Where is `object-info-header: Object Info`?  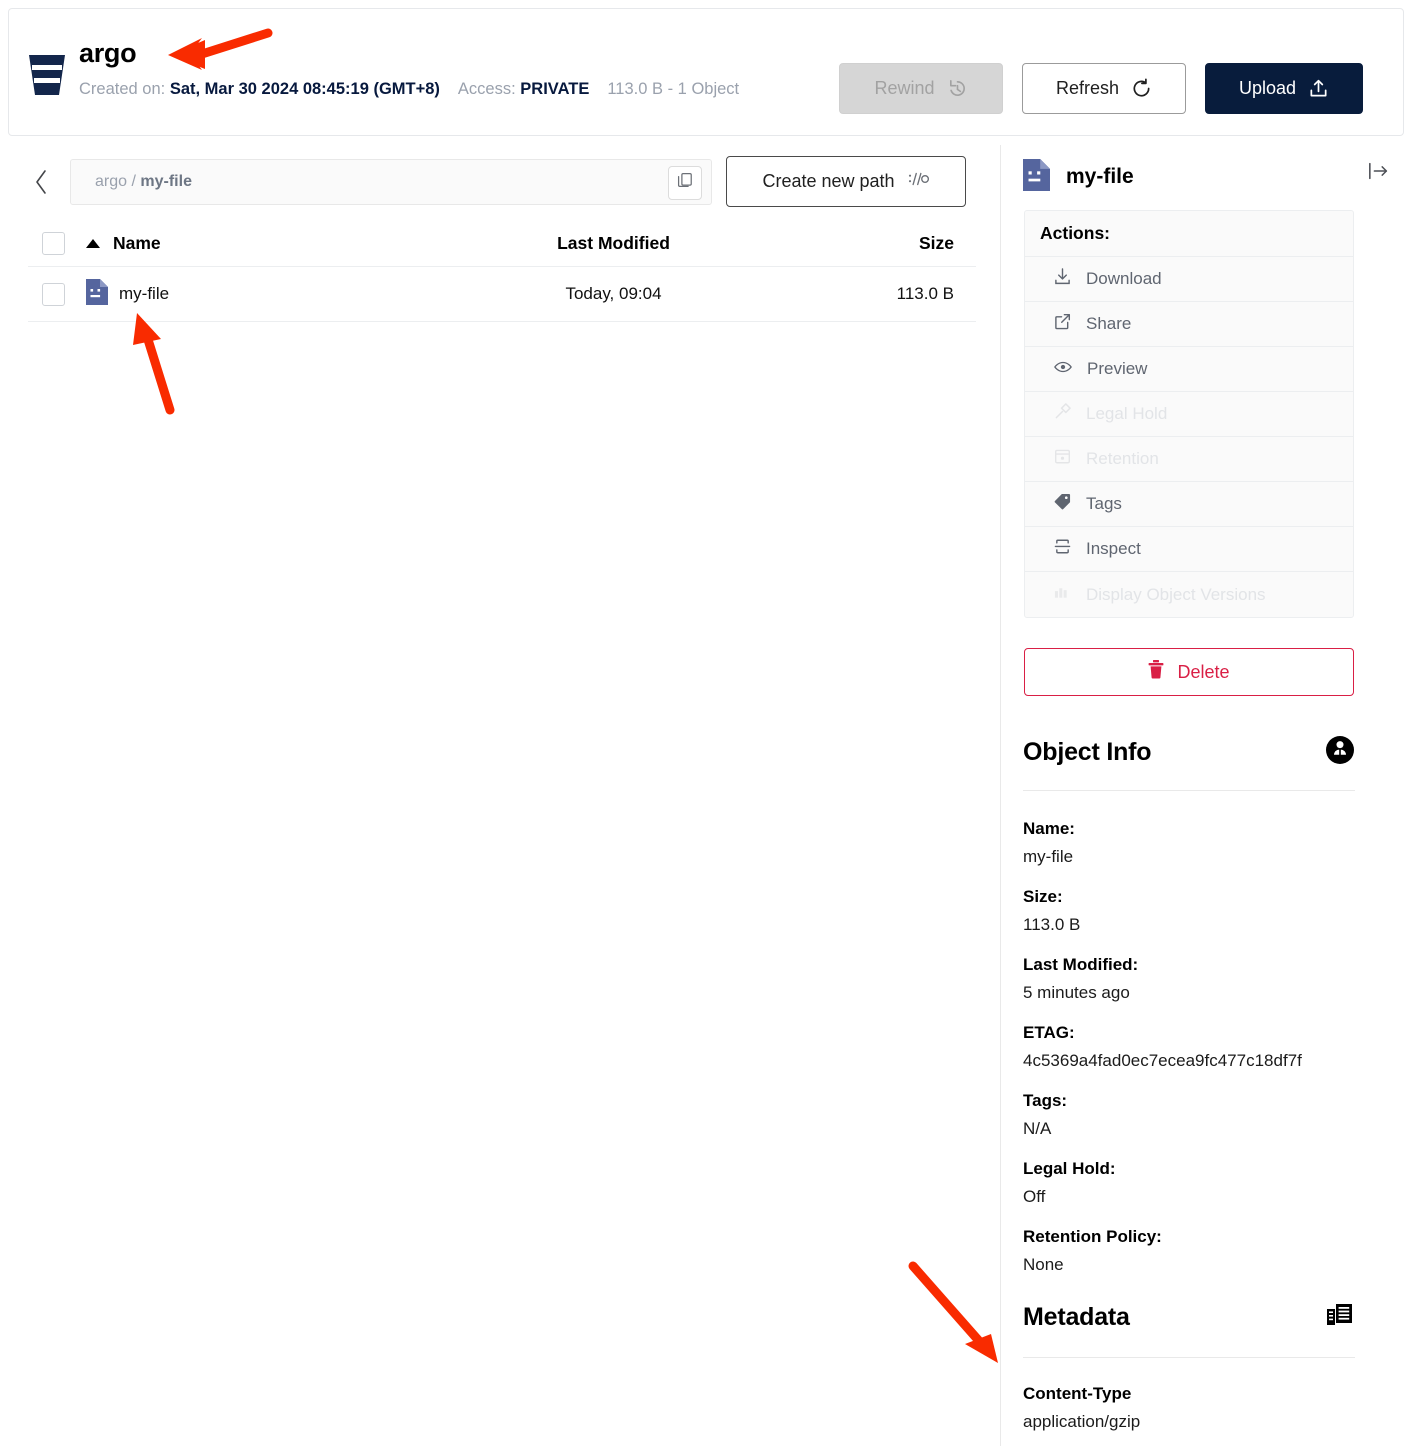
object-info-header: Object Info is located at coordinates (1189, 752).